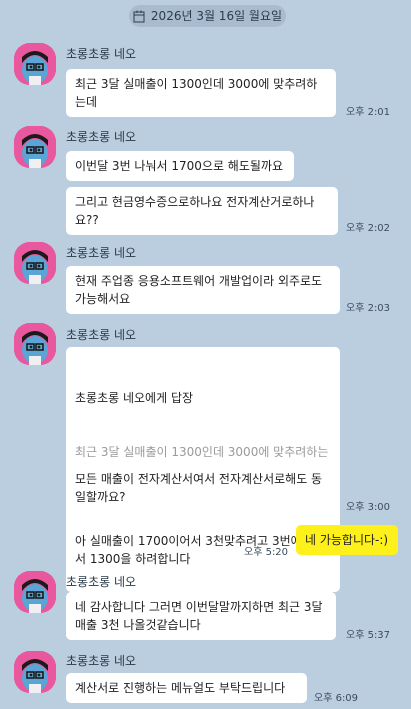 The height and width of the screenshot is (709, 411). What do you see at coordinates (201, 616) in the screenshot?
I see `message-bubble: 네 감사합니다 그러면 이번달말까지하면 최근 3달 매출 3천 나올것같습니다` at bounding box center [201, 616].